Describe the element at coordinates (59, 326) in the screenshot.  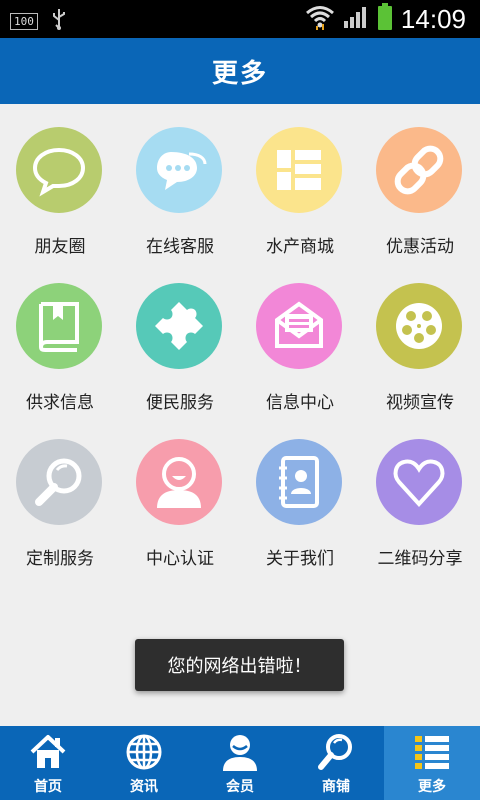
I see `book-icon` at that location.